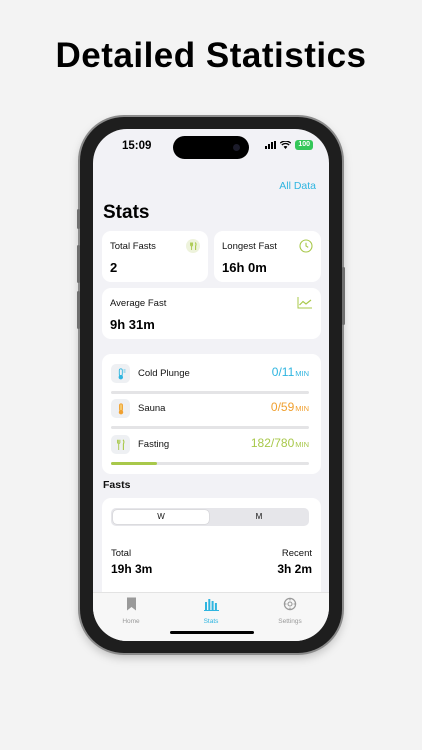 This screenshot has width=422, height=750. What do you see at coordinates (131, 604) in the screenshot?
I see `bookmark-icon` at bounding box center [131, 604].